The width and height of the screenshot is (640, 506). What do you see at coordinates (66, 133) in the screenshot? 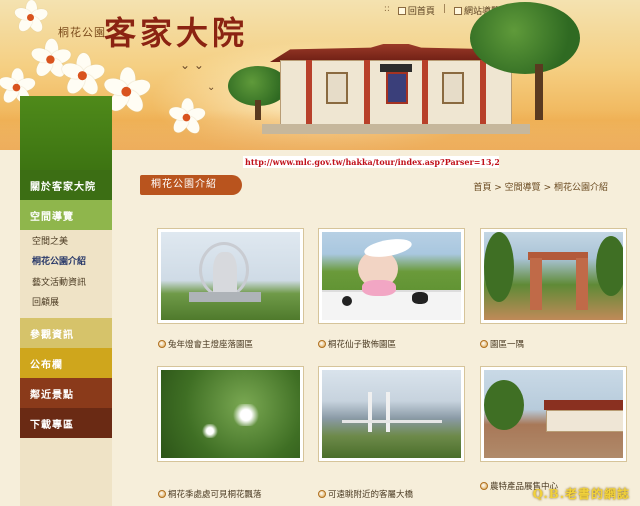
I see `sidebar-header-band` at bounding box center [66, 133].